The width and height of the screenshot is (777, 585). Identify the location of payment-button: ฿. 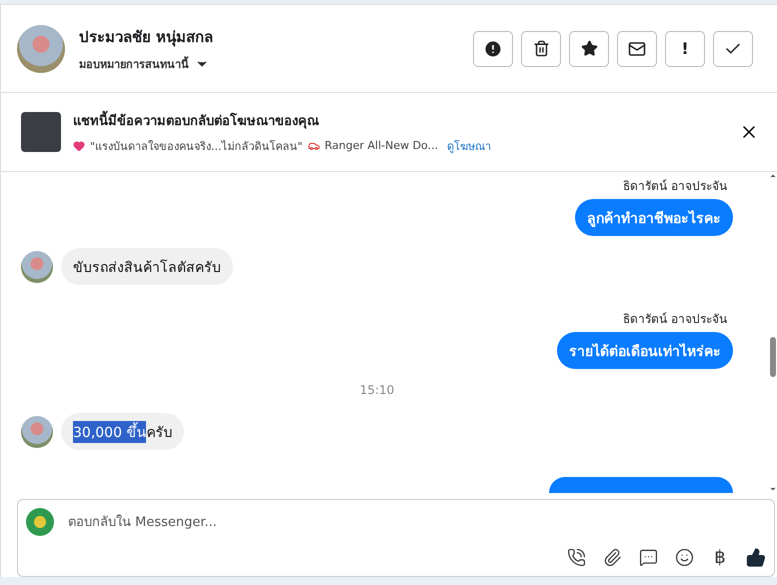
(720, 557).